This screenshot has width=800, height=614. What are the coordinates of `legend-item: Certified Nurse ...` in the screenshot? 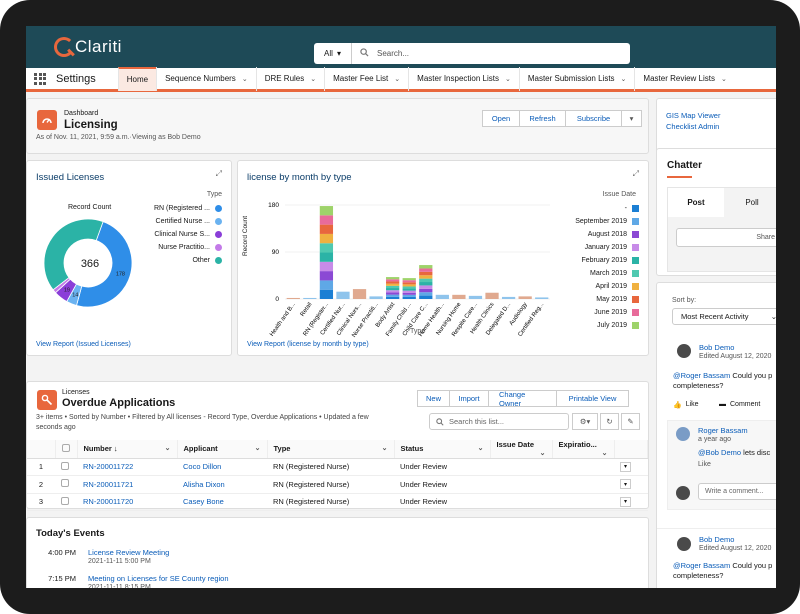 It's located at (172, 221).